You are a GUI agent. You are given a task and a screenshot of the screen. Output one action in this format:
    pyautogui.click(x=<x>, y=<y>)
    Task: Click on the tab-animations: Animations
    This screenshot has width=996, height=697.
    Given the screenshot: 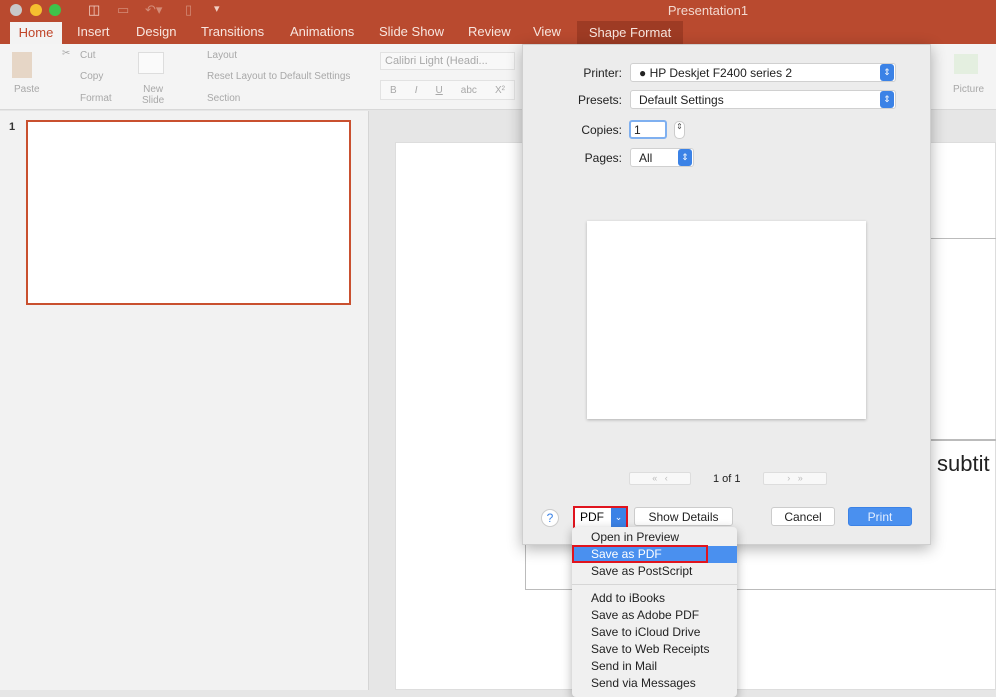 What is the action you would take?
    pyautogui.click(x=322, y=31)
    